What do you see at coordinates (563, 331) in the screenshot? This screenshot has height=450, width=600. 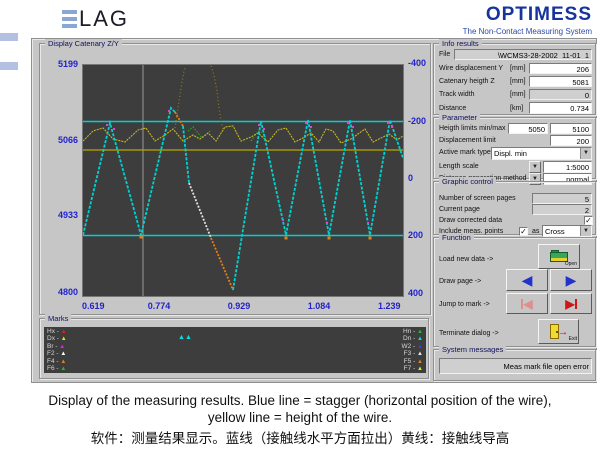 I see `exit-arrow-icon: →` at bounding box center [563, 331].